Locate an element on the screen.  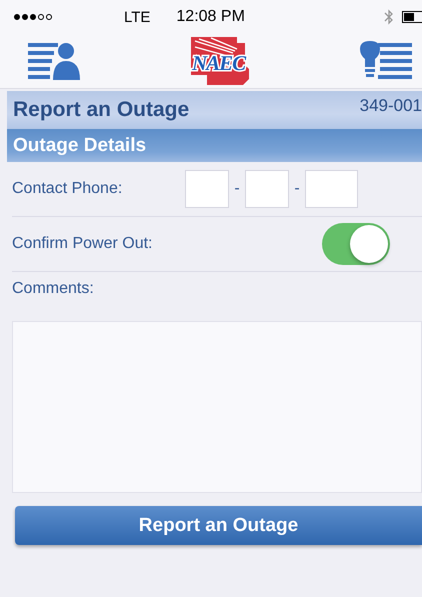
confirm-toggle is located at coordinates (356, 244).